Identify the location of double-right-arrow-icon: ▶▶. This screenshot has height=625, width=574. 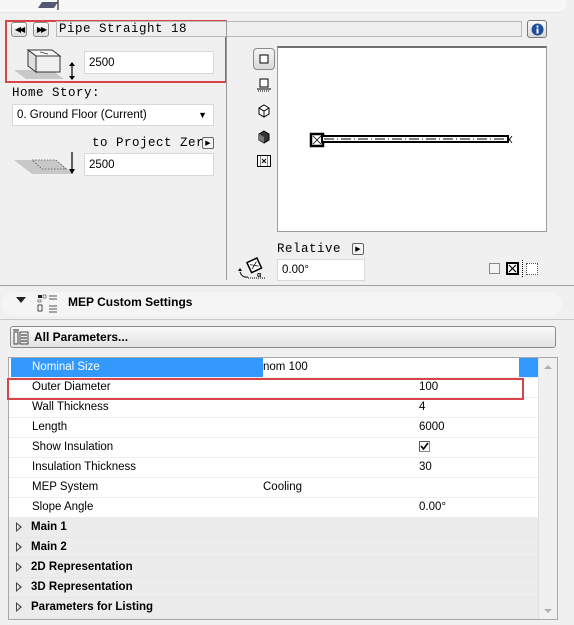
(41, 29).